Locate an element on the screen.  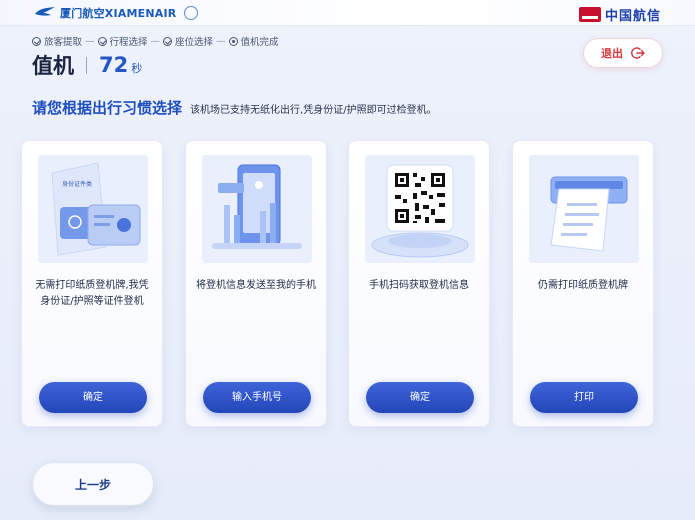
current-step-icon is located at coordinates (233, 41).